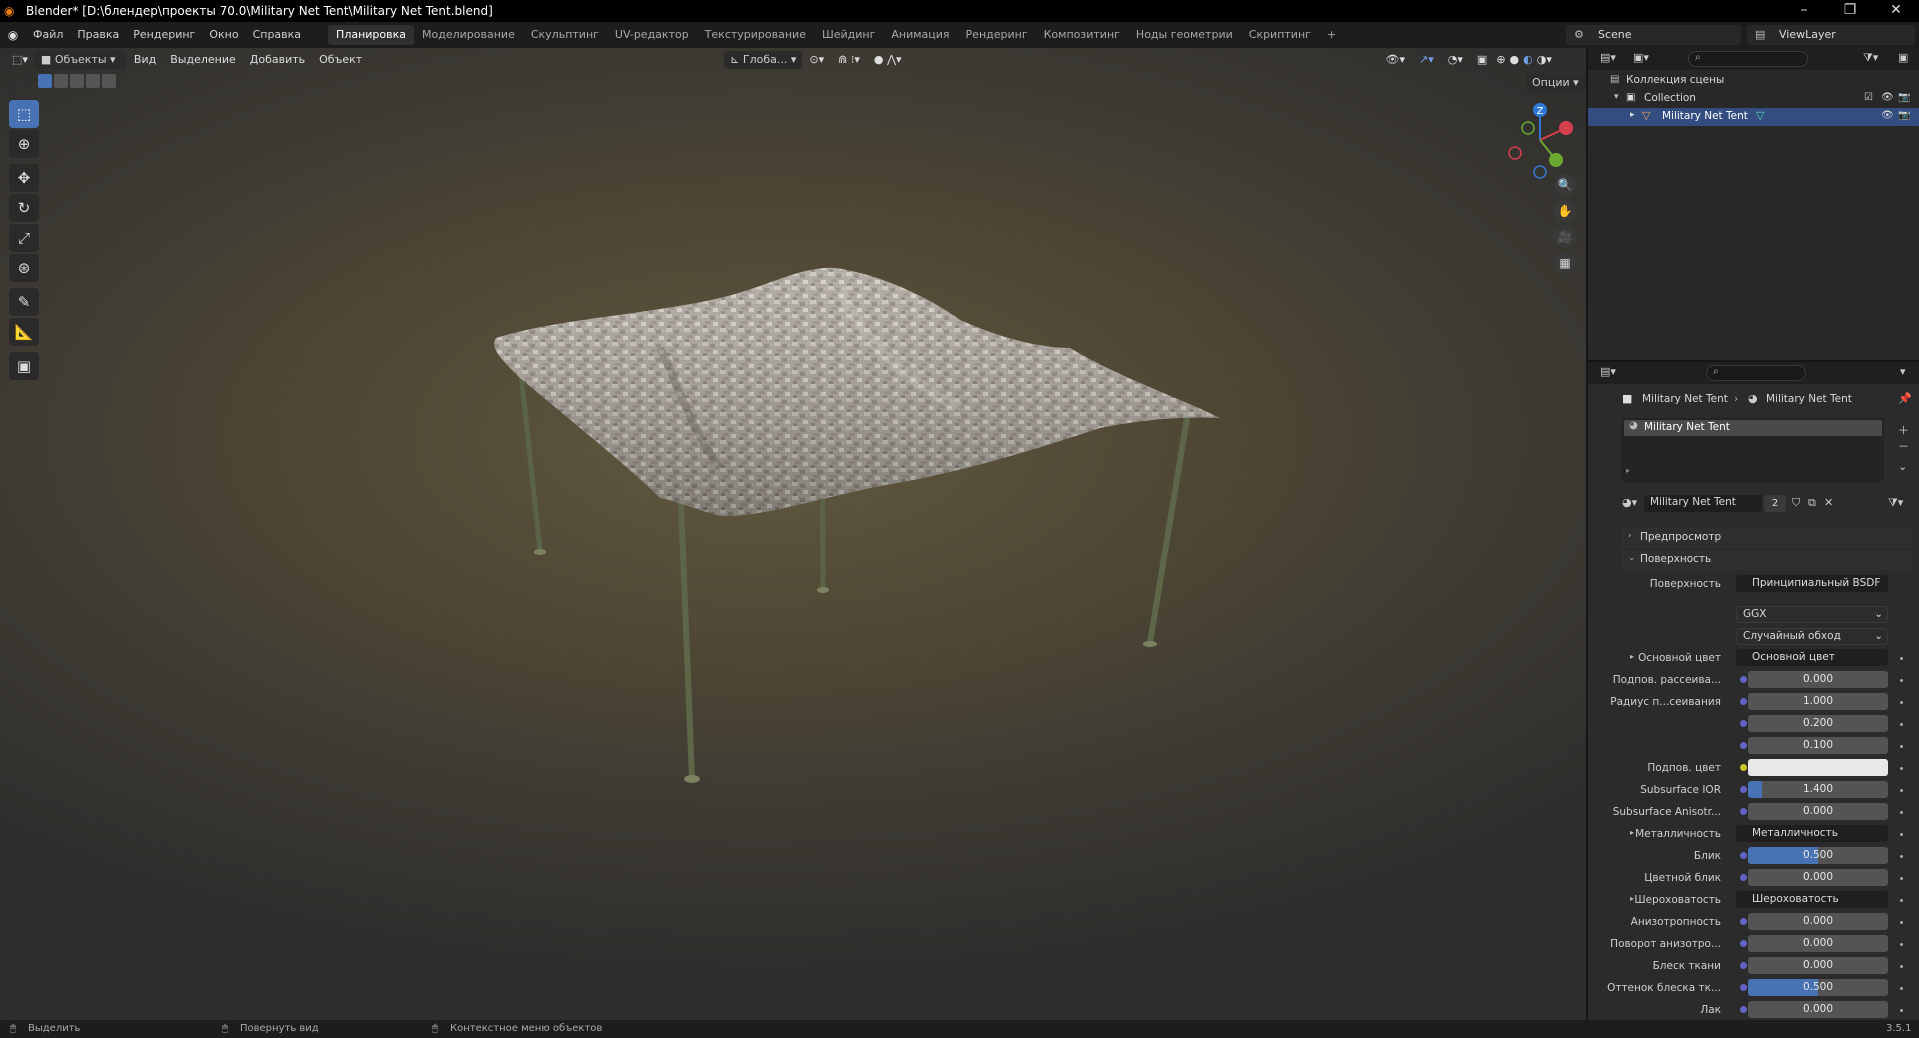  What do you see at coordinates (1896, 11) in the screenshot?
I see `close-button: ✕` at bounding box center [1896, 11].